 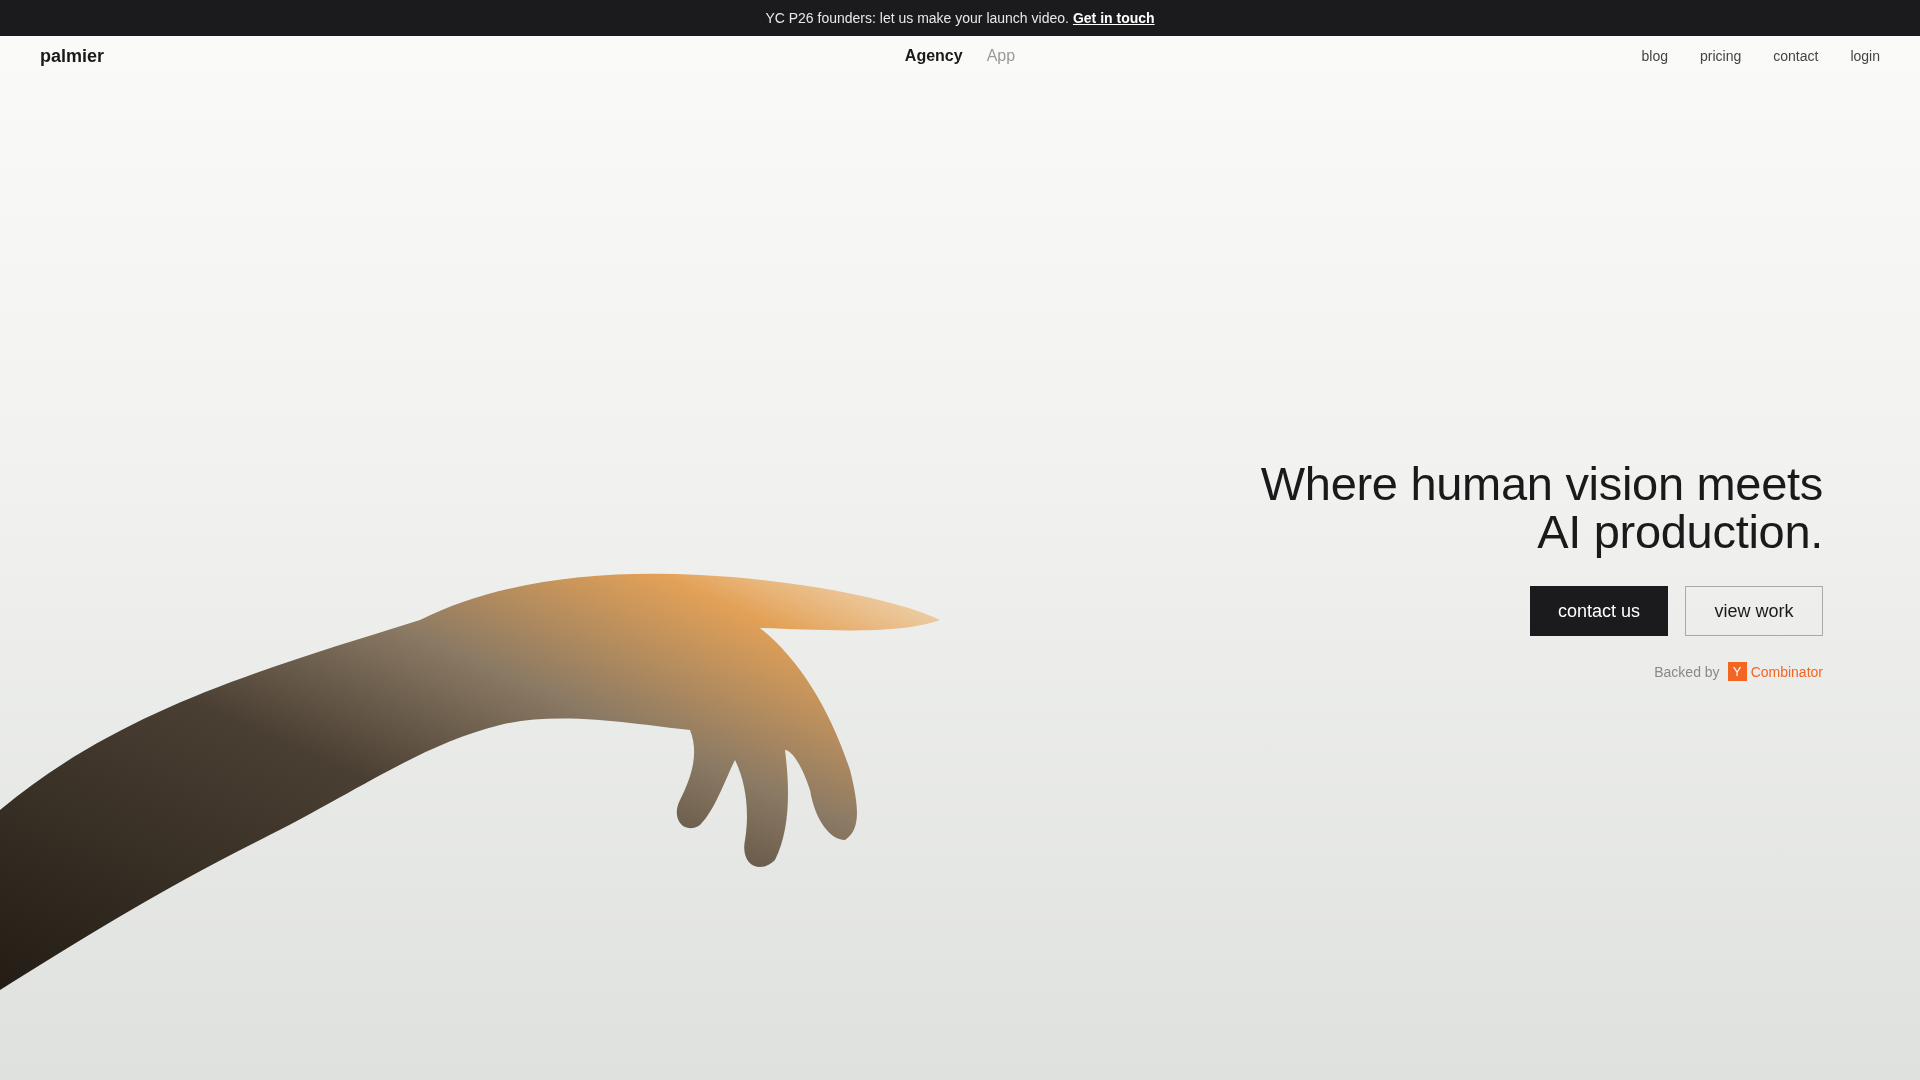 I want to click on logo: palmier, so click(x=72, y=56).